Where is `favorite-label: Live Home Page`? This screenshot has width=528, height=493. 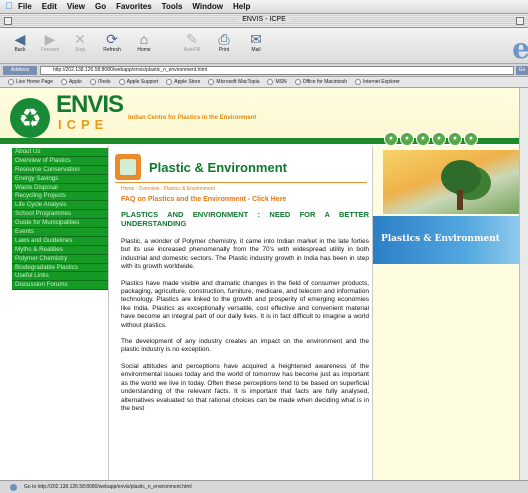
favorite-label: Live Home Page is located at coordinates (34, 82).